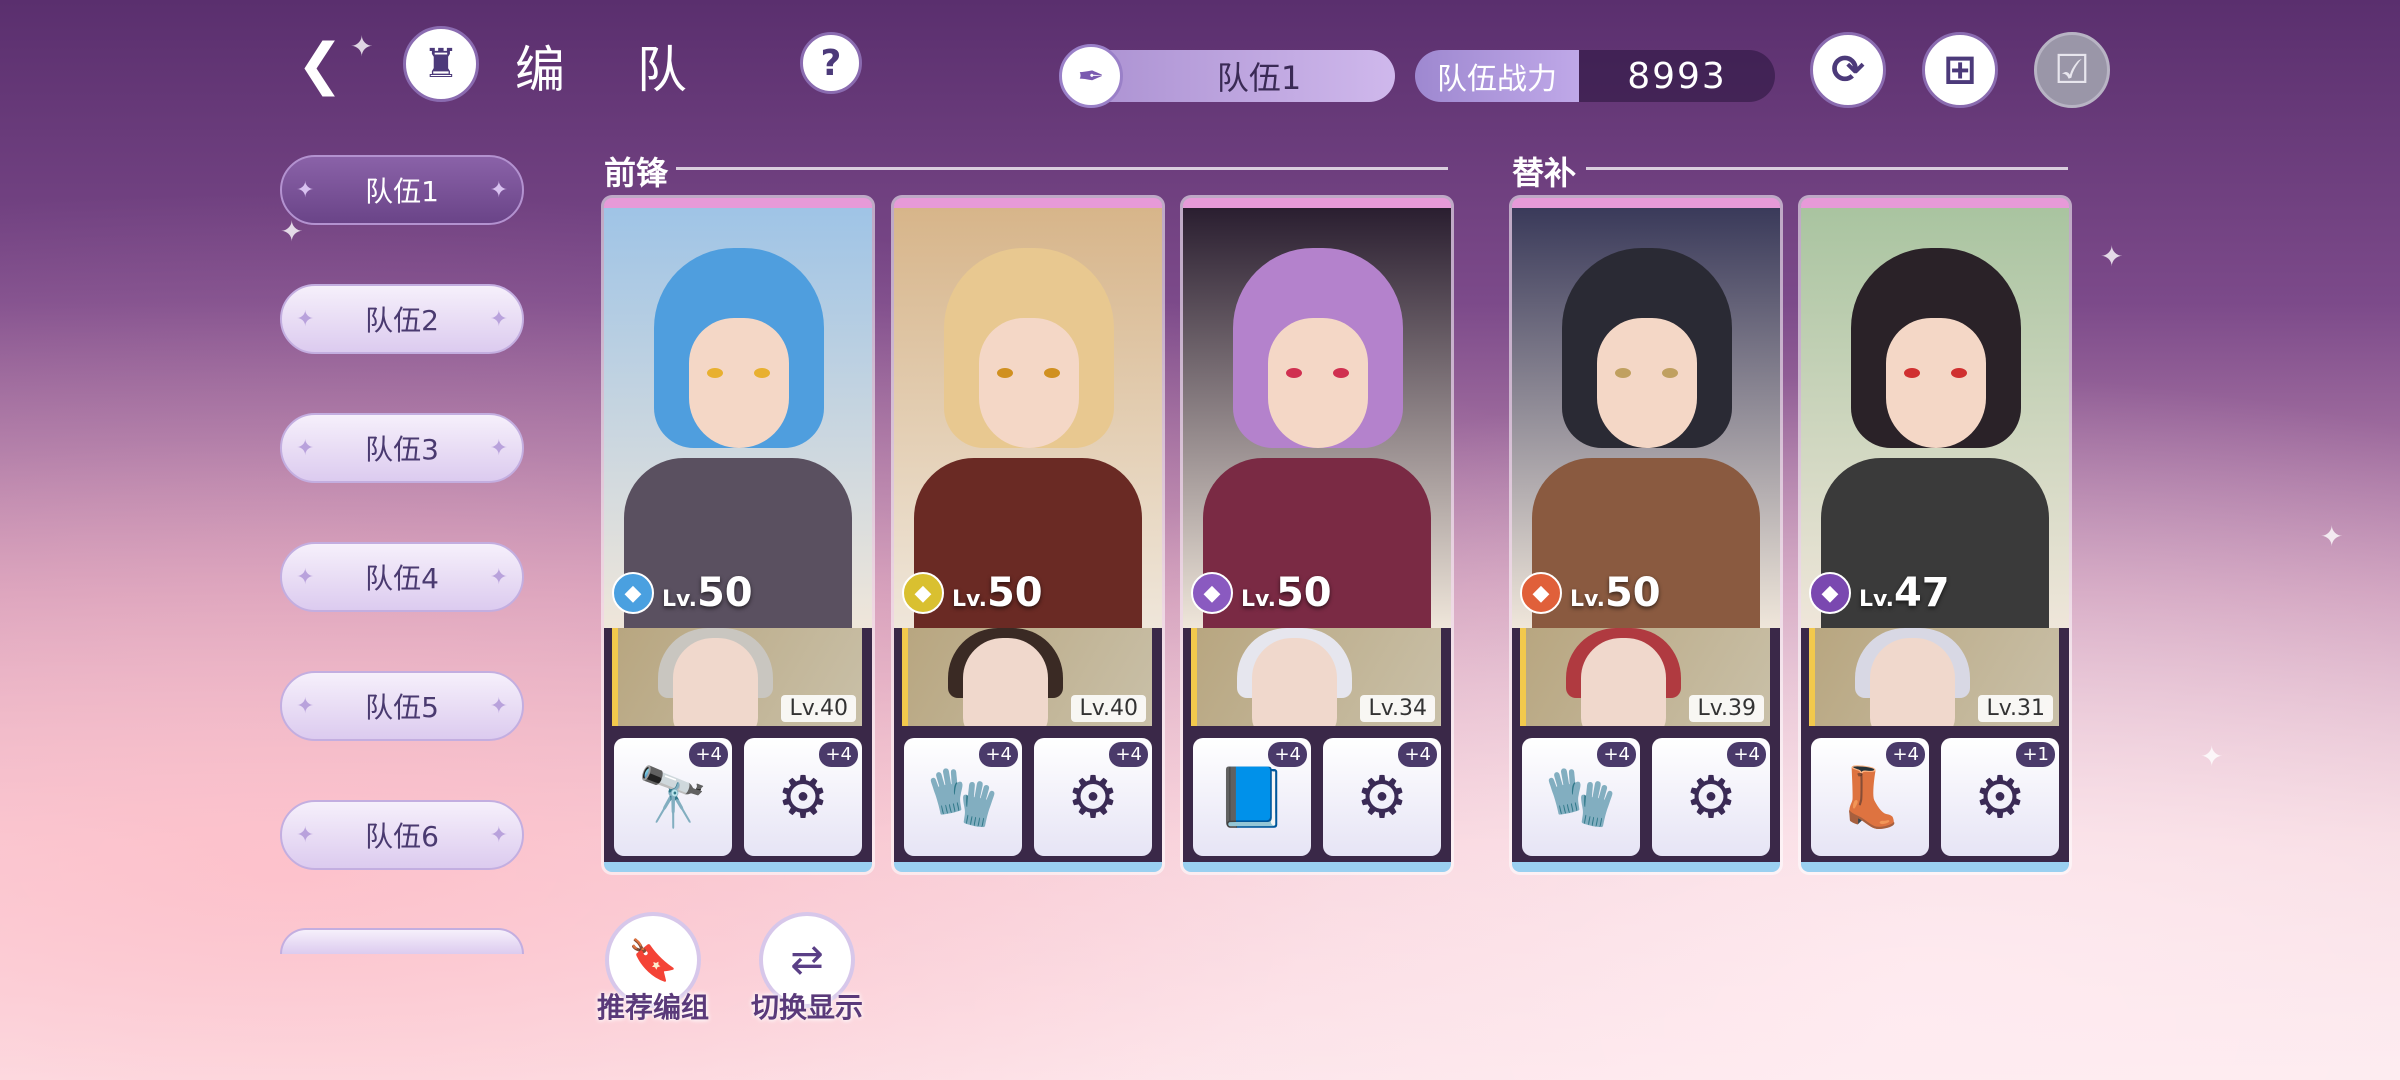  I want to click on support-character: Lv.31, so click(1934, 677).